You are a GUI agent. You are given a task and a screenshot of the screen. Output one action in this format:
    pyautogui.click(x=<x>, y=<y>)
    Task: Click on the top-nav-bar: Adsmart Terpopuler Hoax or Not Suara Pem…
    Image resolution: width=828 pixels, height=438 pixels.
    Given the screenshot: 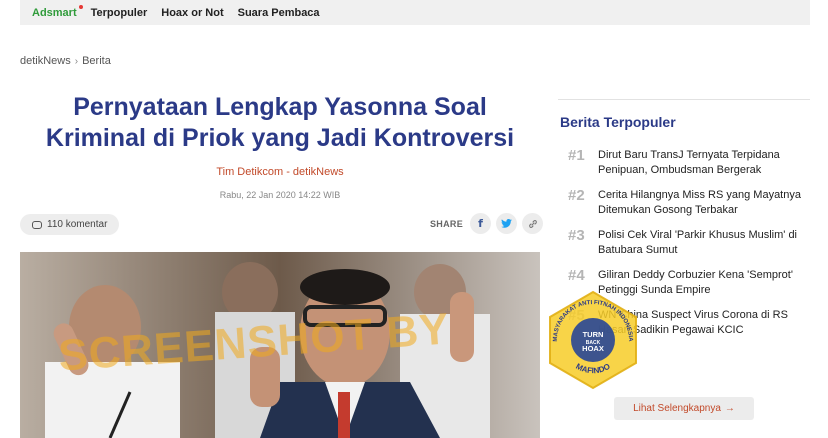 What is the action you would take?
    pyautogui.click(x=415, y=12)
    